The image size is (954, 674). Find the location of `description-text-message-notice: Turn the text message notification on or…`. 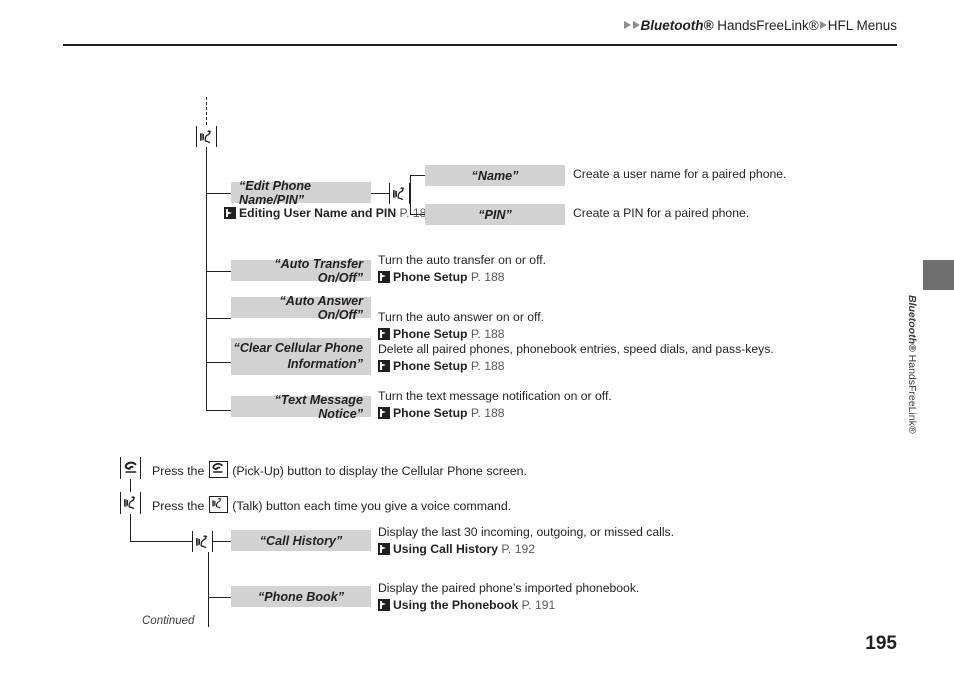

description-text-message-notice: Turn the text message notification on or… is located at coordinates (495, 405).